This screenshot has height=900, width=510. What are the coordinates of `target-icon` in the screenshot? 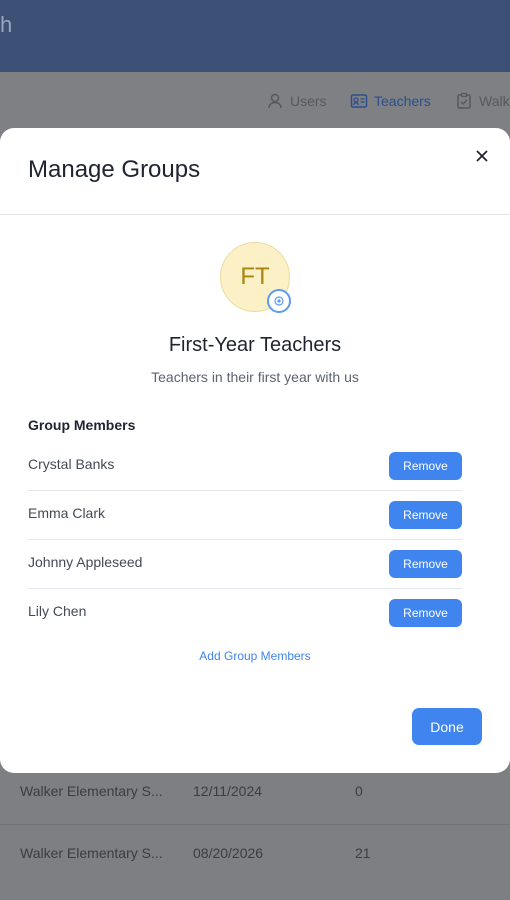 It's located at (279, 301).